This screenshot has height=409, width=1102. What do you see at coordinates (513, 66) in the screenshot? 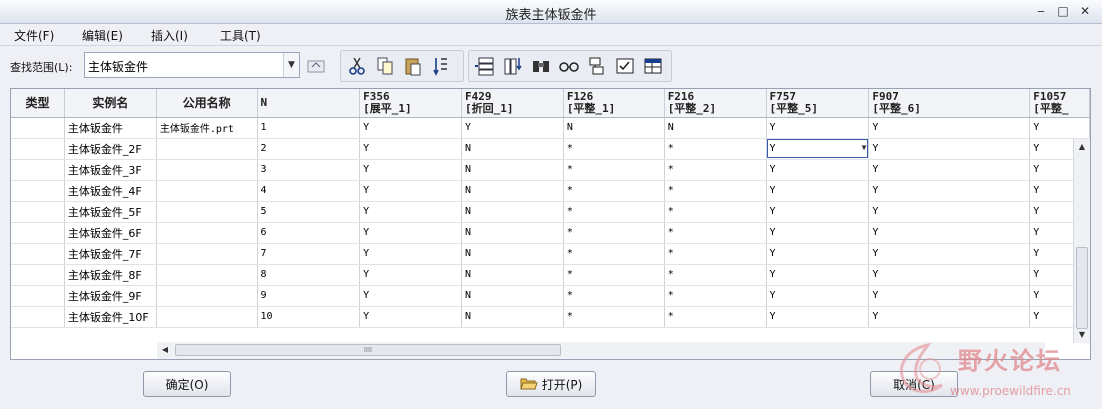
I see `insert-column-icon` at bounding box center [513, 66].